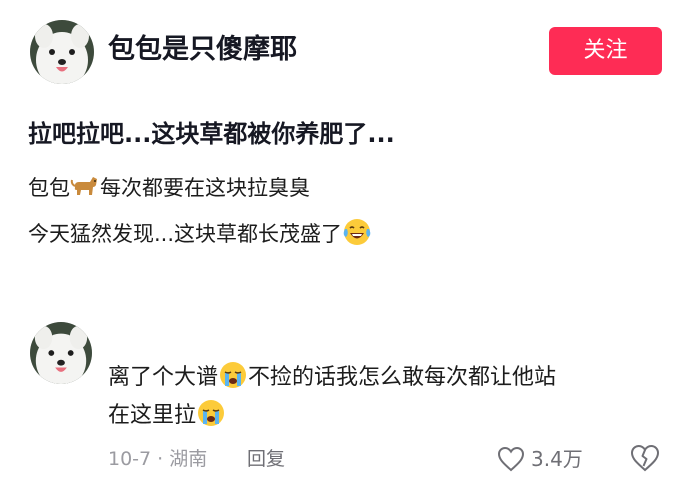  Describe the element at coordinates (605, 51) in the screenshot. I see `follow-button: 关注` at that location.